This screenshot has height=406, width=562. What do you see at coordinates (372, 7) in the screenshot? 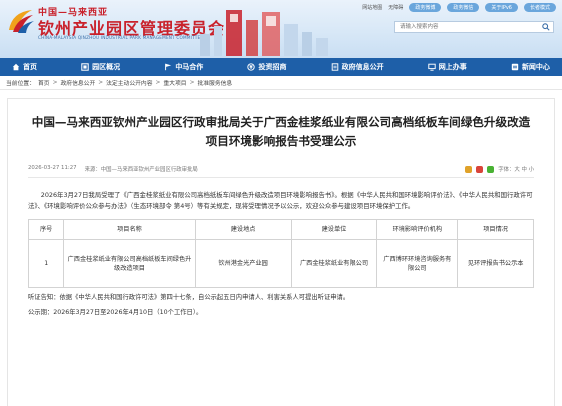
I see `top-link-sitemap: 网站地图` at bounding box center [372, 7].